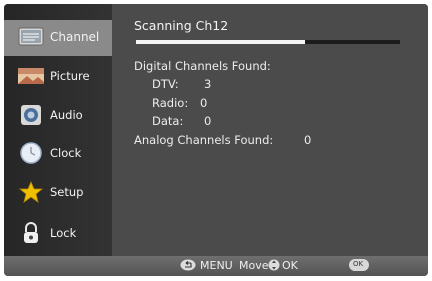 The height and width of the screenshot is (281, 432). I want to click on setup-star-icon, so click(31, 192).